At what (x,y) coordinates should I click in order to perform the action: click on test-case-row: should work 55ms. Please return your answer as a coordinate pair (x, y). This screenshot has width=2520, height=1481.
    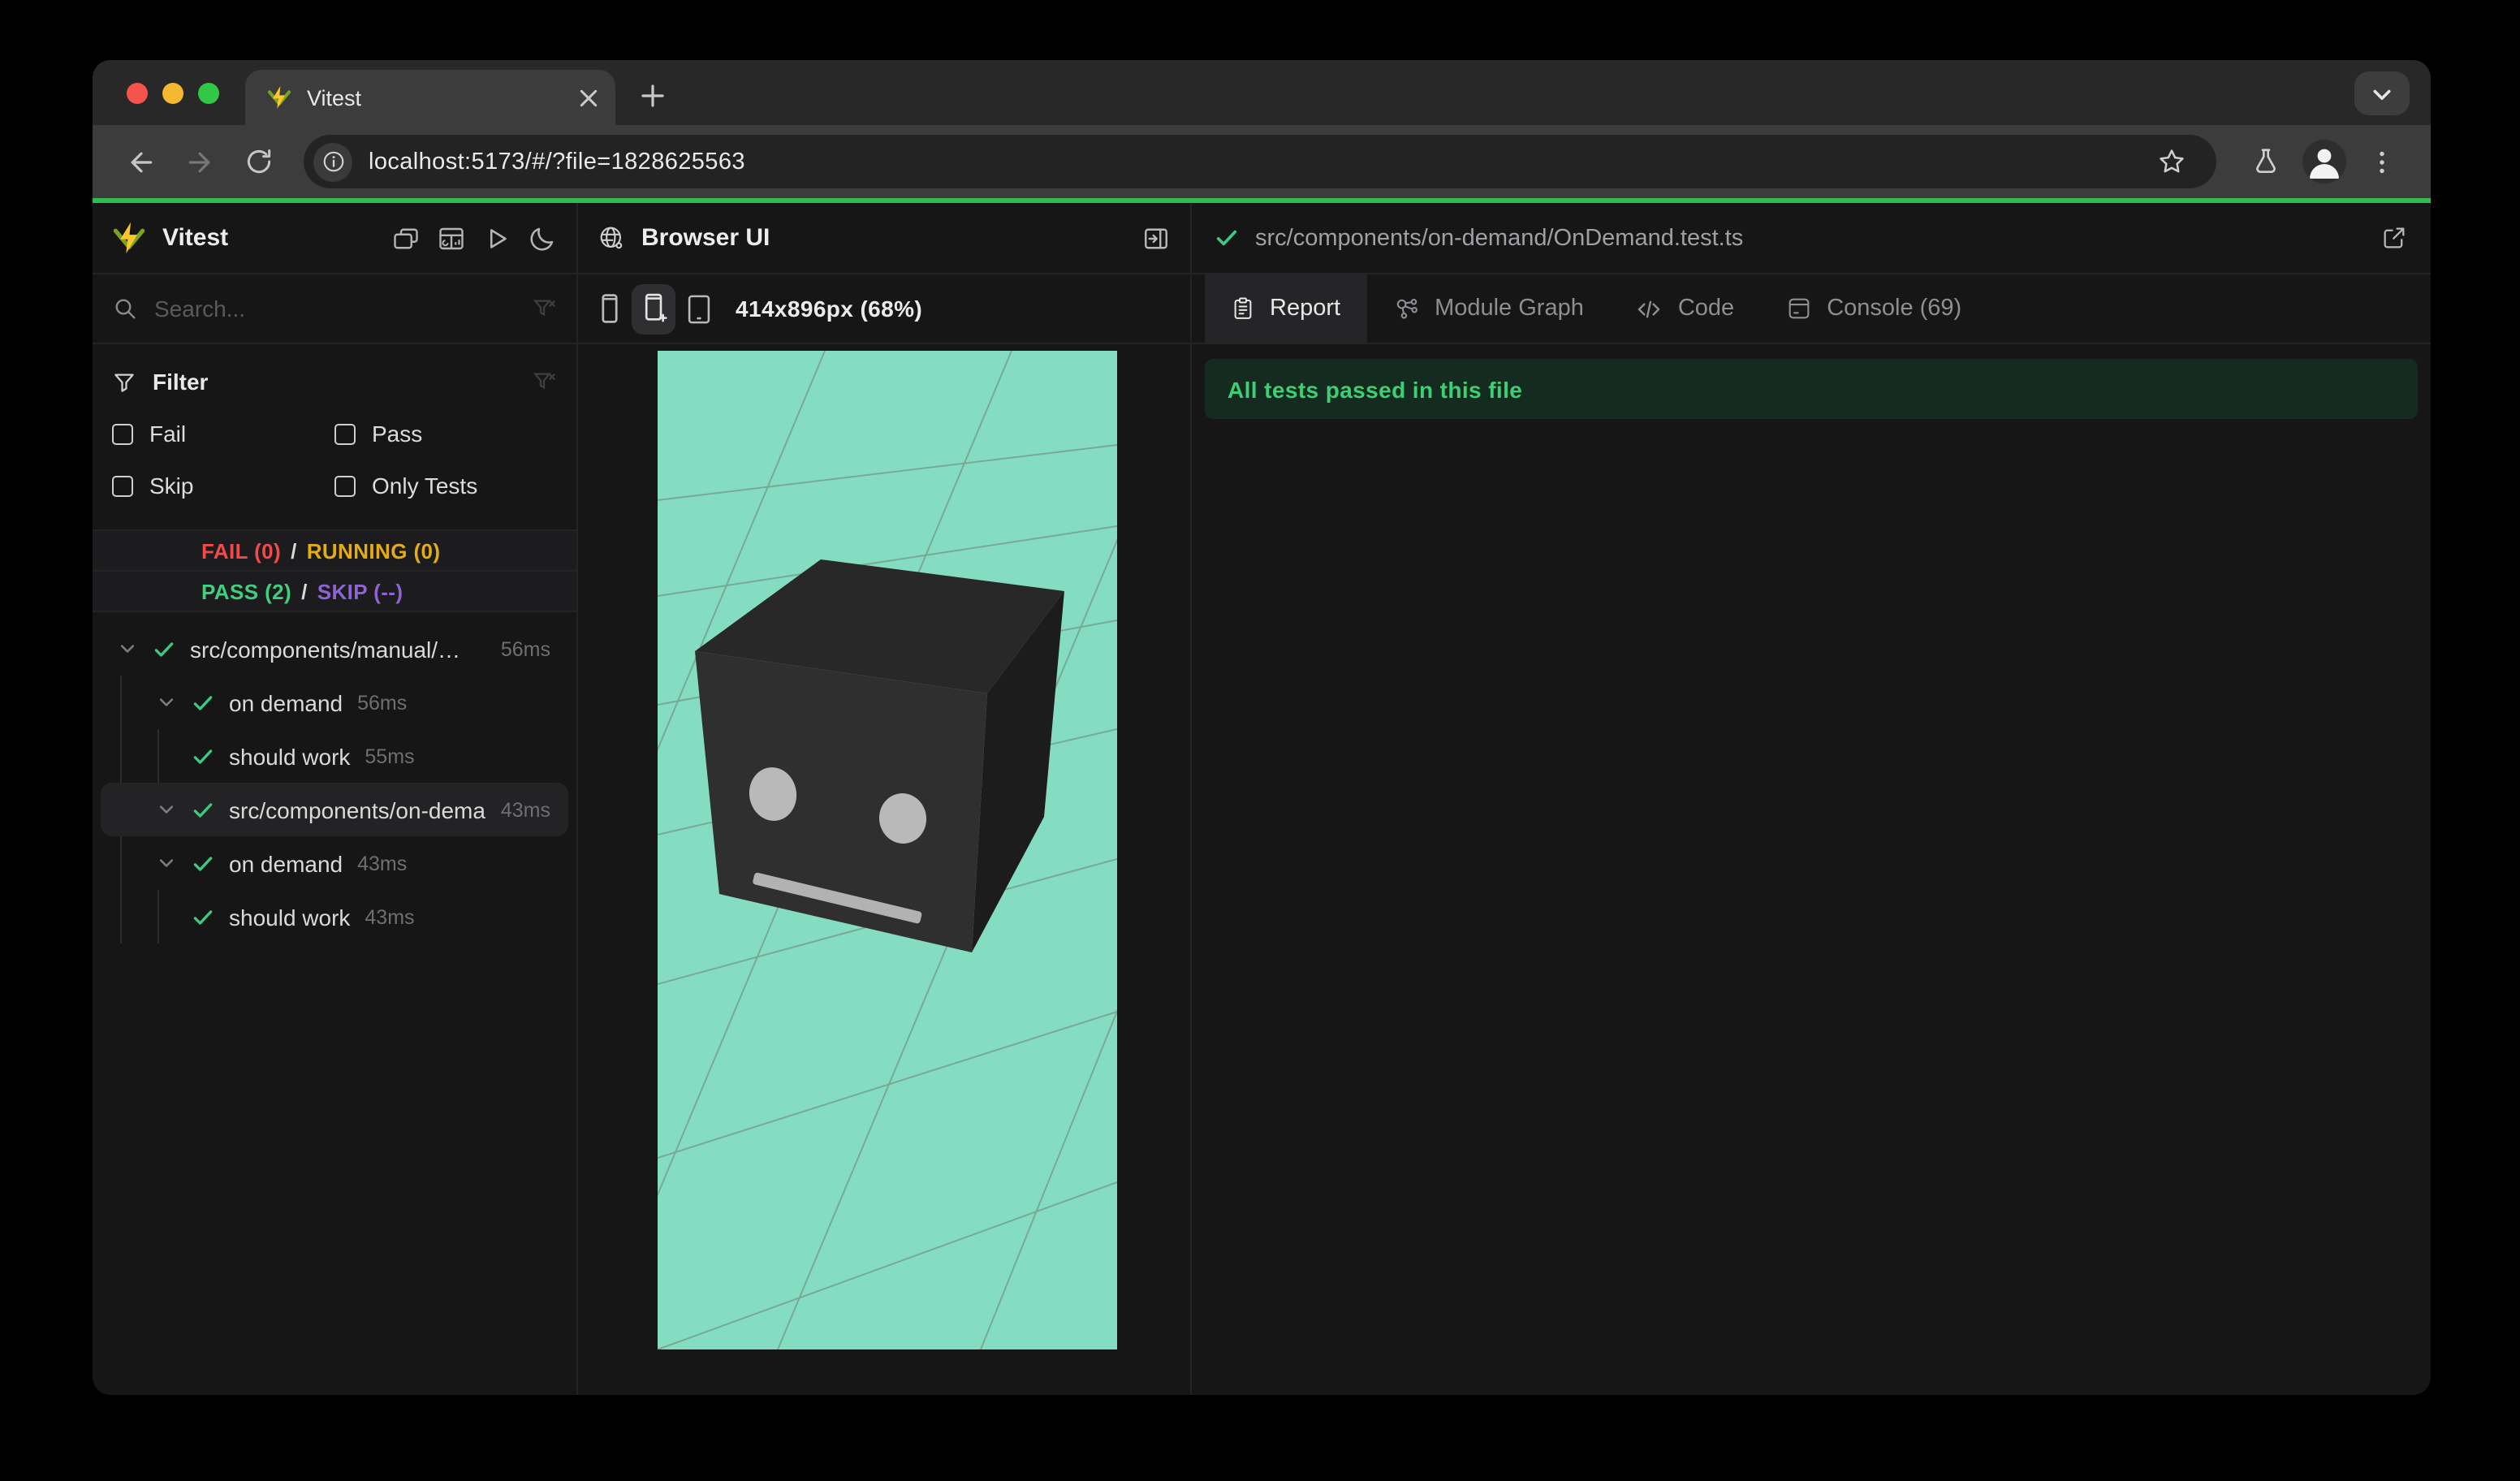
    Looking at the image, I should click on (334, 756).